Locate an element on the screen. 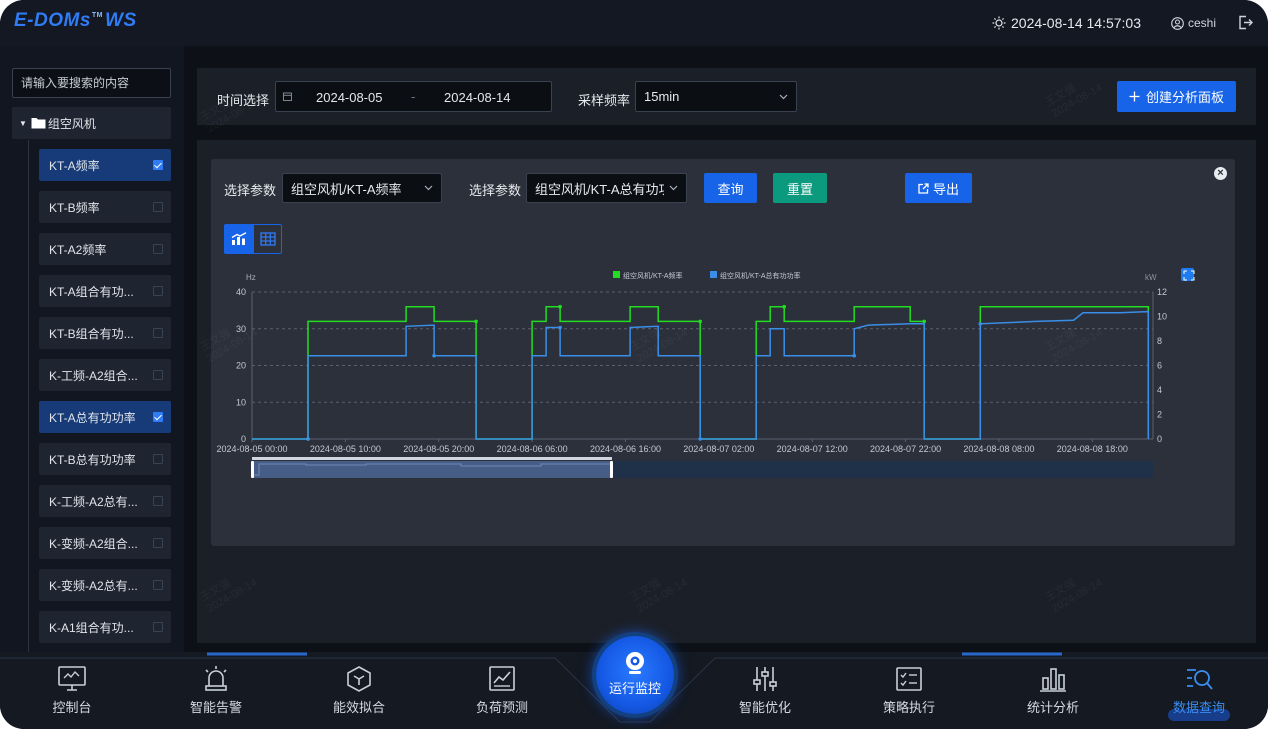 The image size is (1268, 729). tree-item: KT-A2频率 is located at coordinates (105, 249).